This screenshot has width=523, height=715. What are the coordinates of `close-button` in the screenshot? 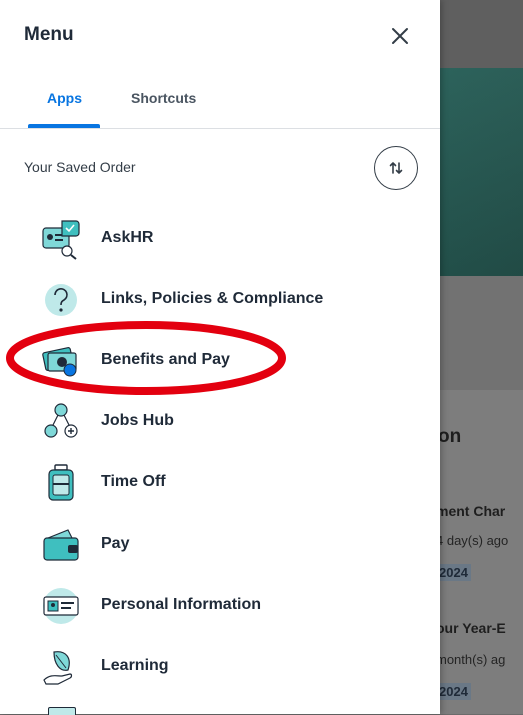 It's located at (400, 36).